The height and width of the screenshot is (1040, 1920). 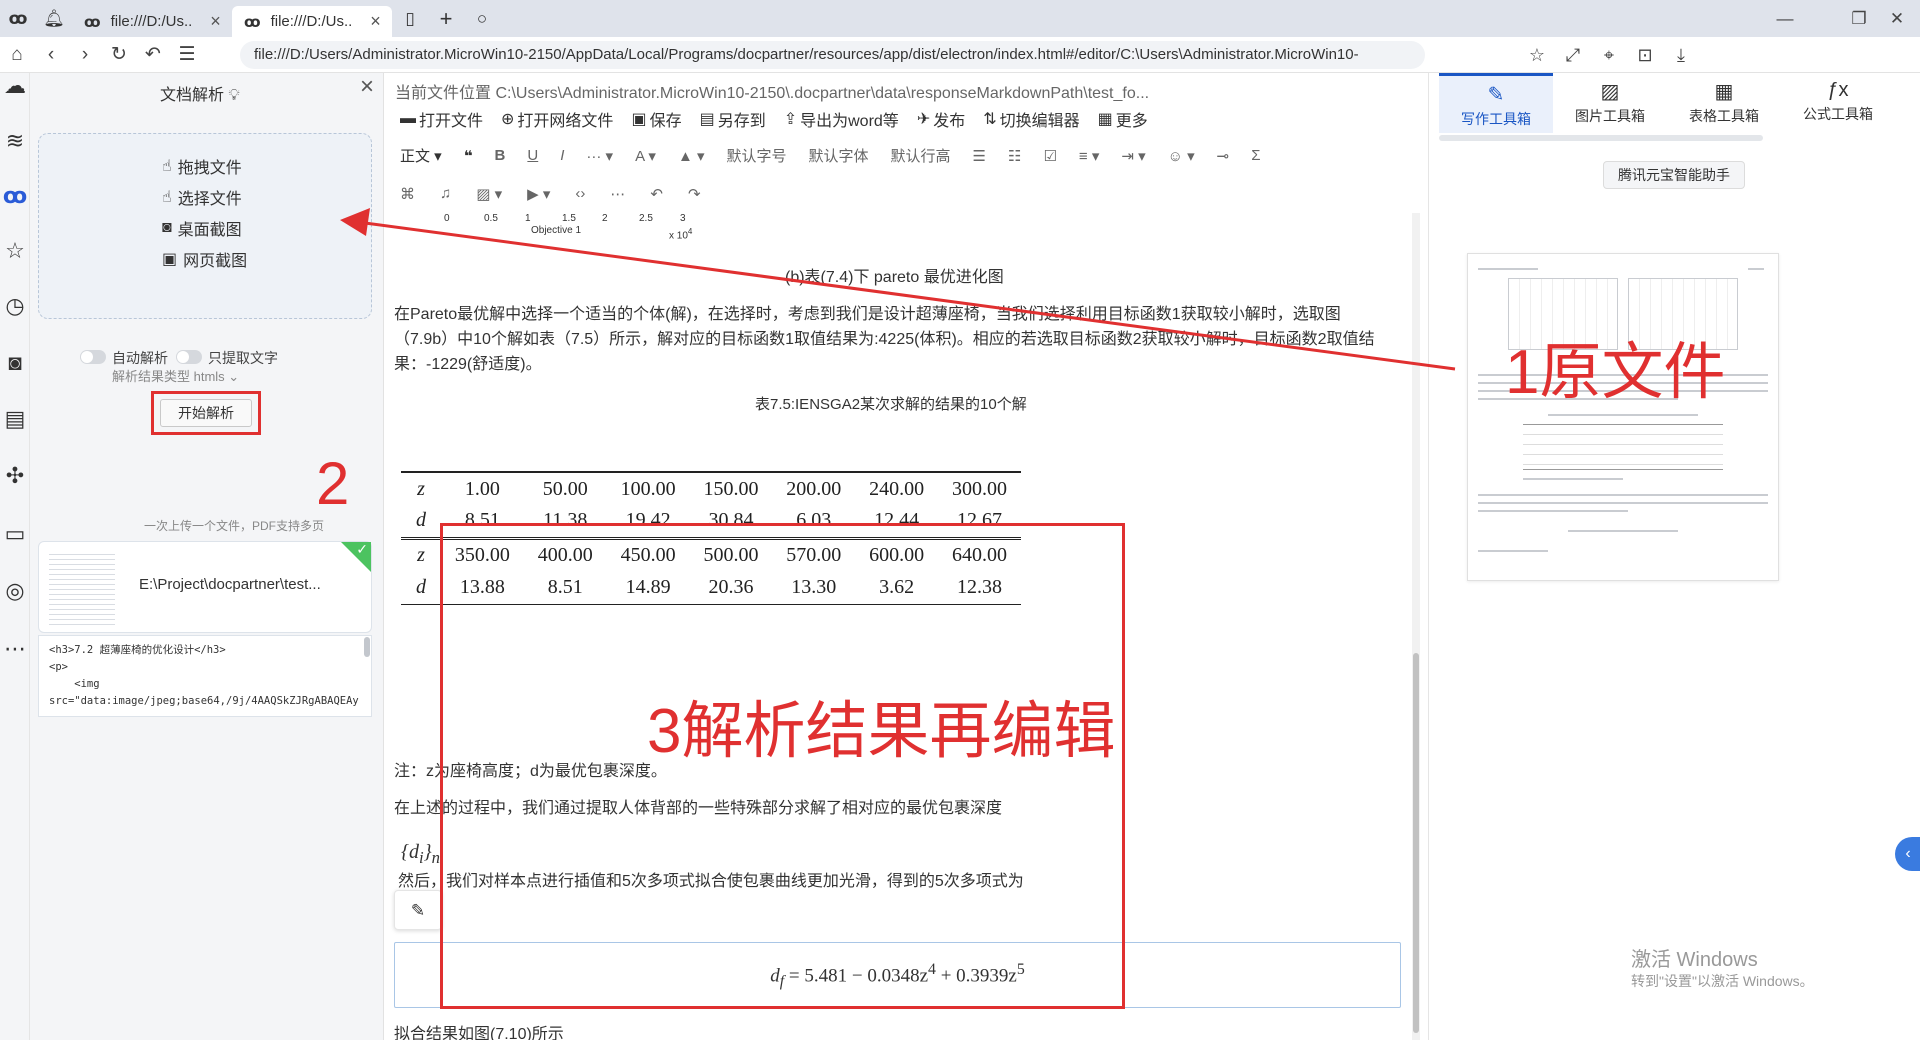 I want to click on panel-title: 文档解析 💡︎, so click(x=200, y=95).